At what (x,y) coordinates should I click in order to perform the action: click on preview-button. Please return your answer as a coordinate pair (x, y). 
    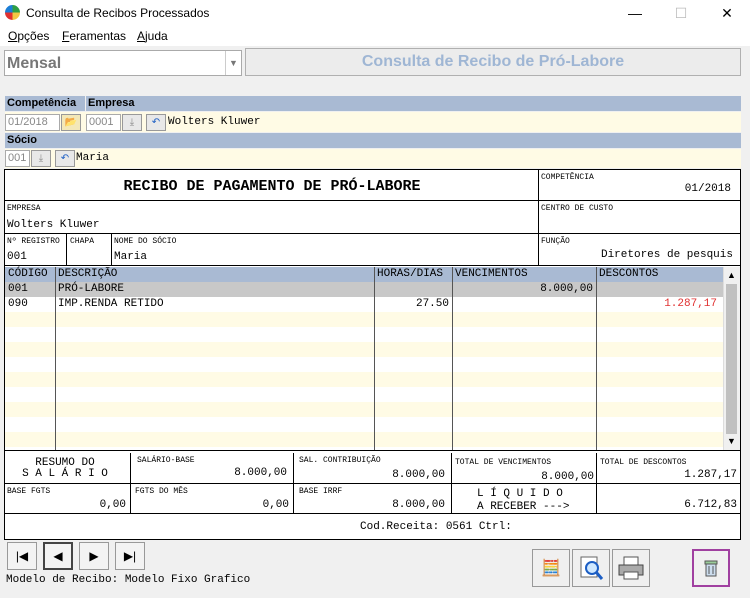
    Looking at the image, I should click on (591, 568).